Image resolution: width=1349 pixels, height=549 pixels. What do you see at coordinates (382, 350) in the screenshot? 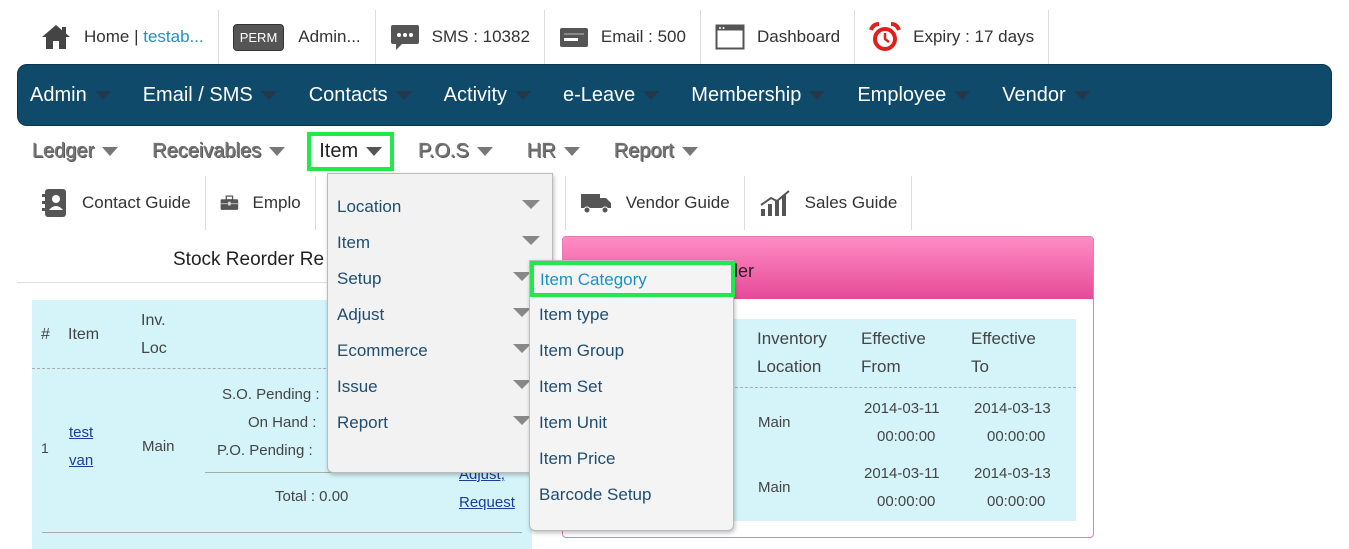
I see `menu-item-ecommerce-label: Ecommerce` at bounding box center [382, 350].